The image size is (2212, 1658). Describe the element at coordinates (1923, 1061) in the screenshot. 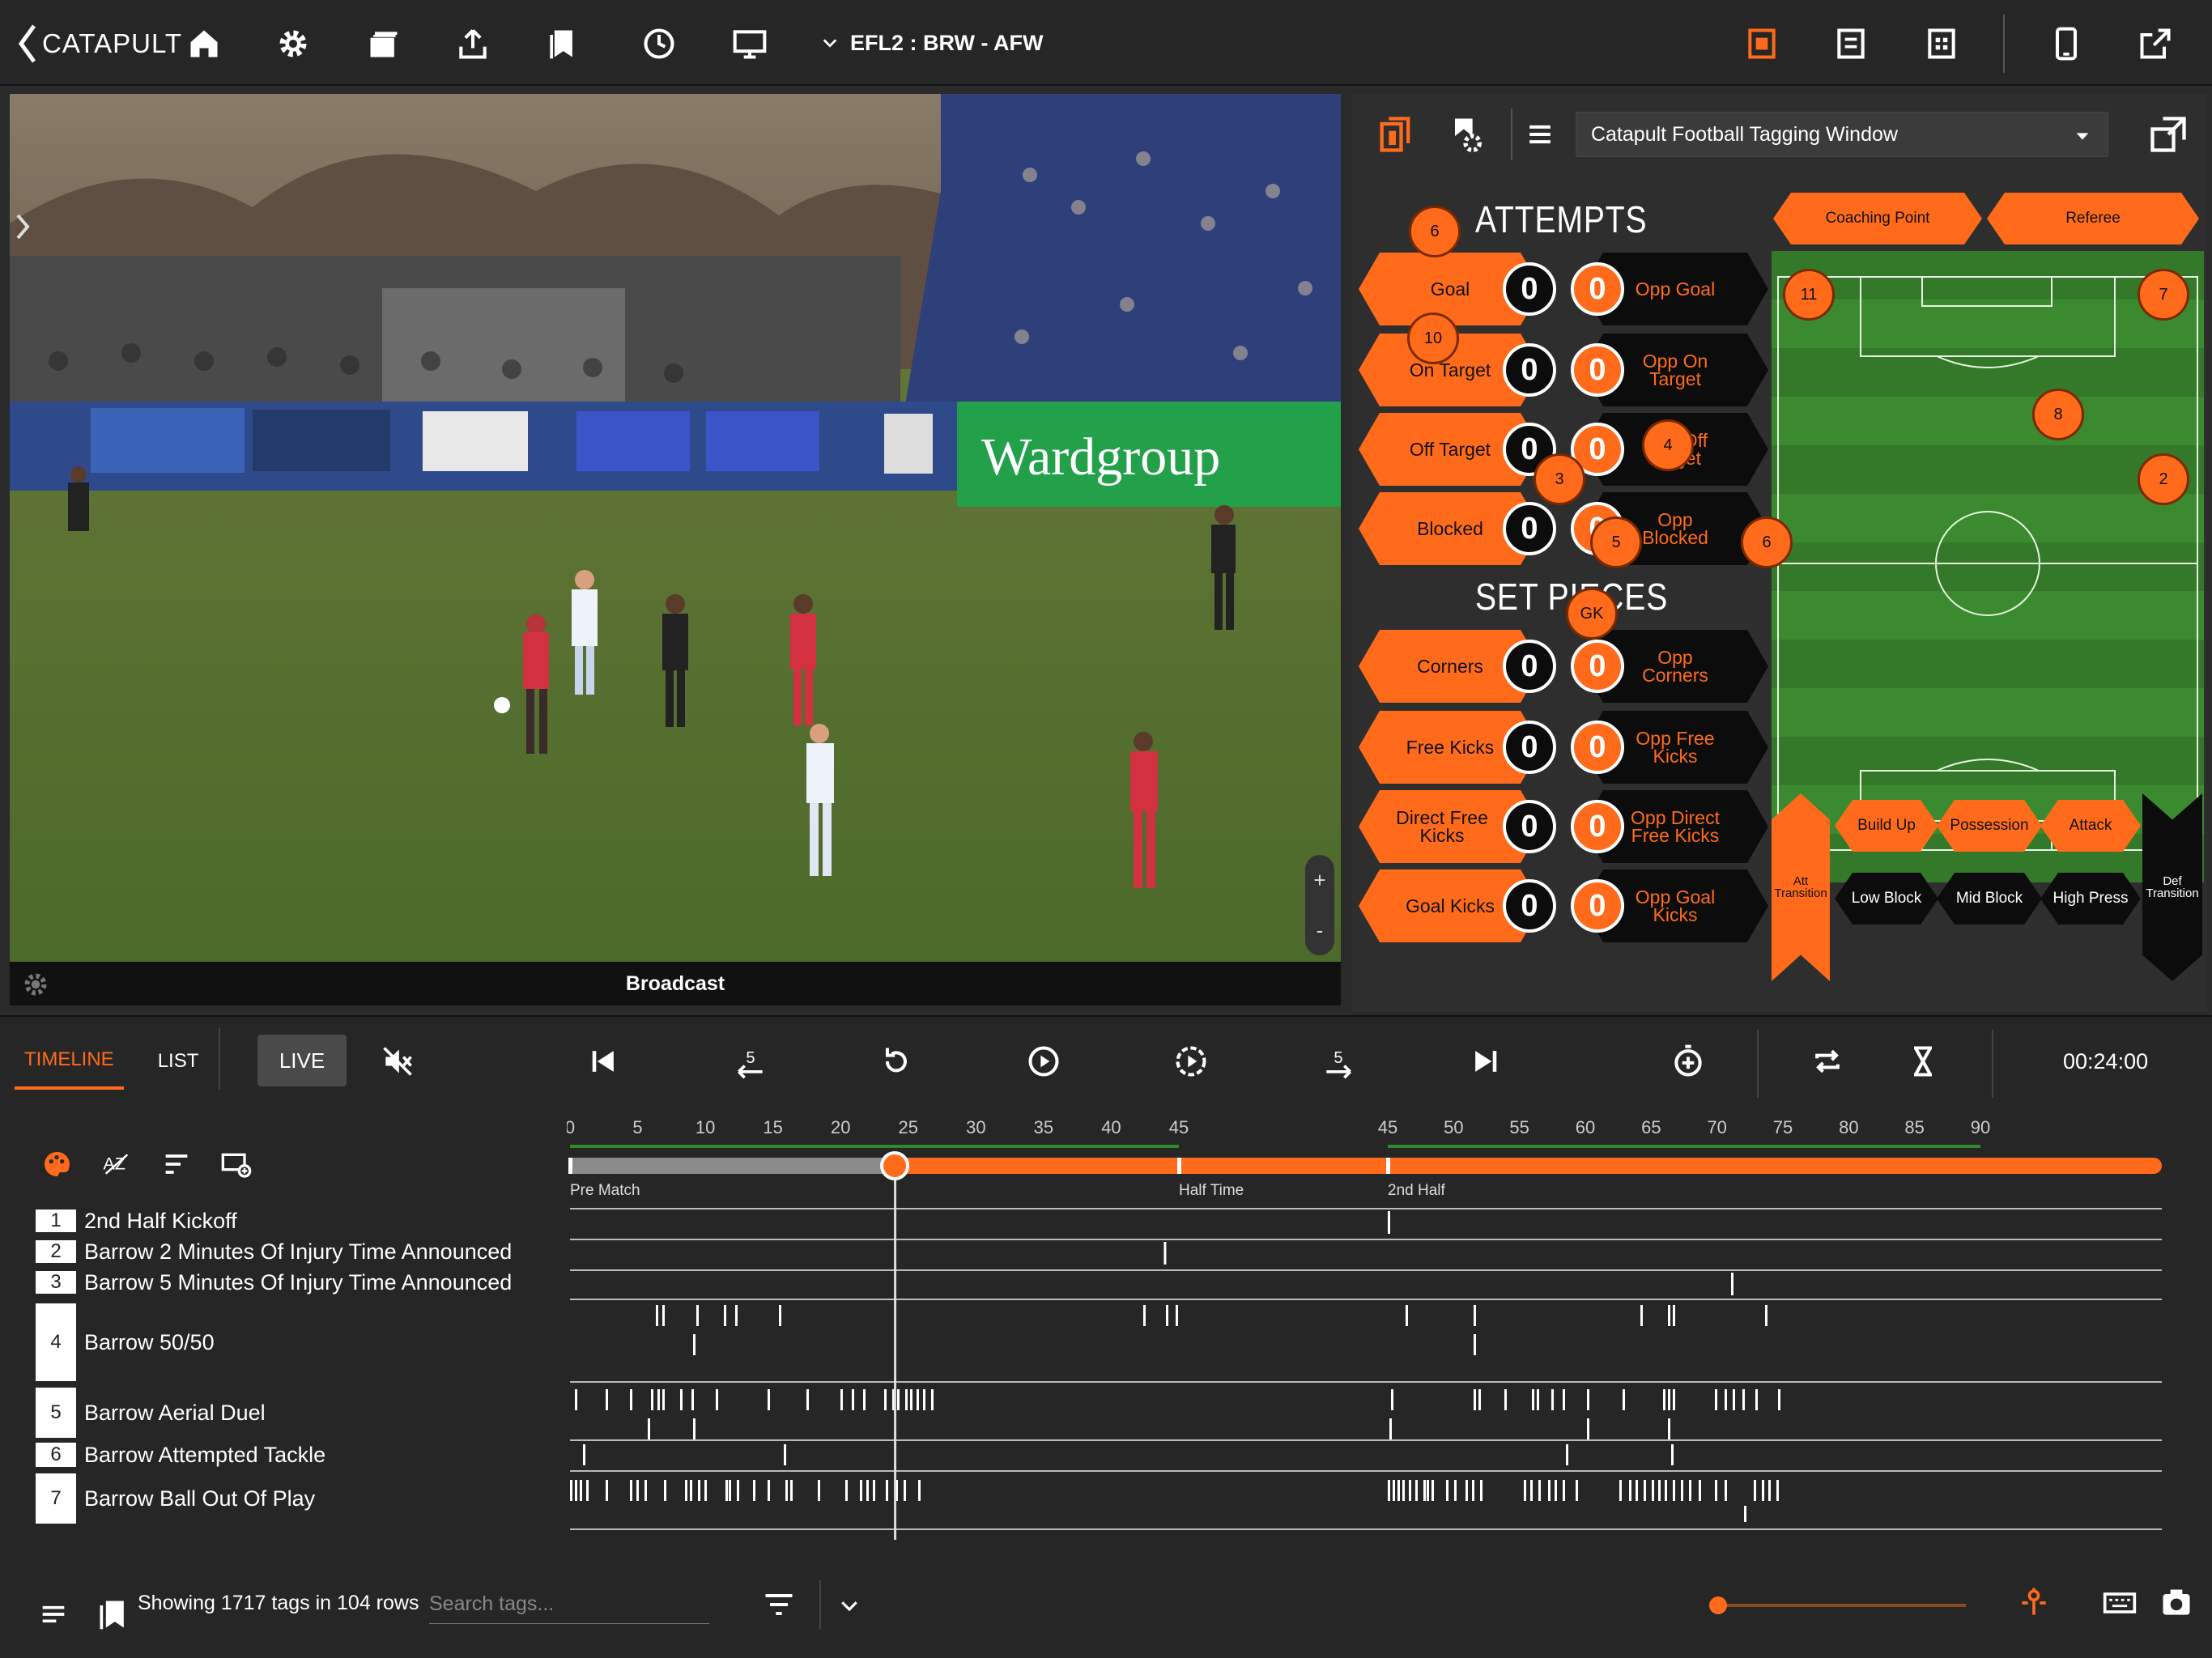

I see `hourglass-icon` at that location.